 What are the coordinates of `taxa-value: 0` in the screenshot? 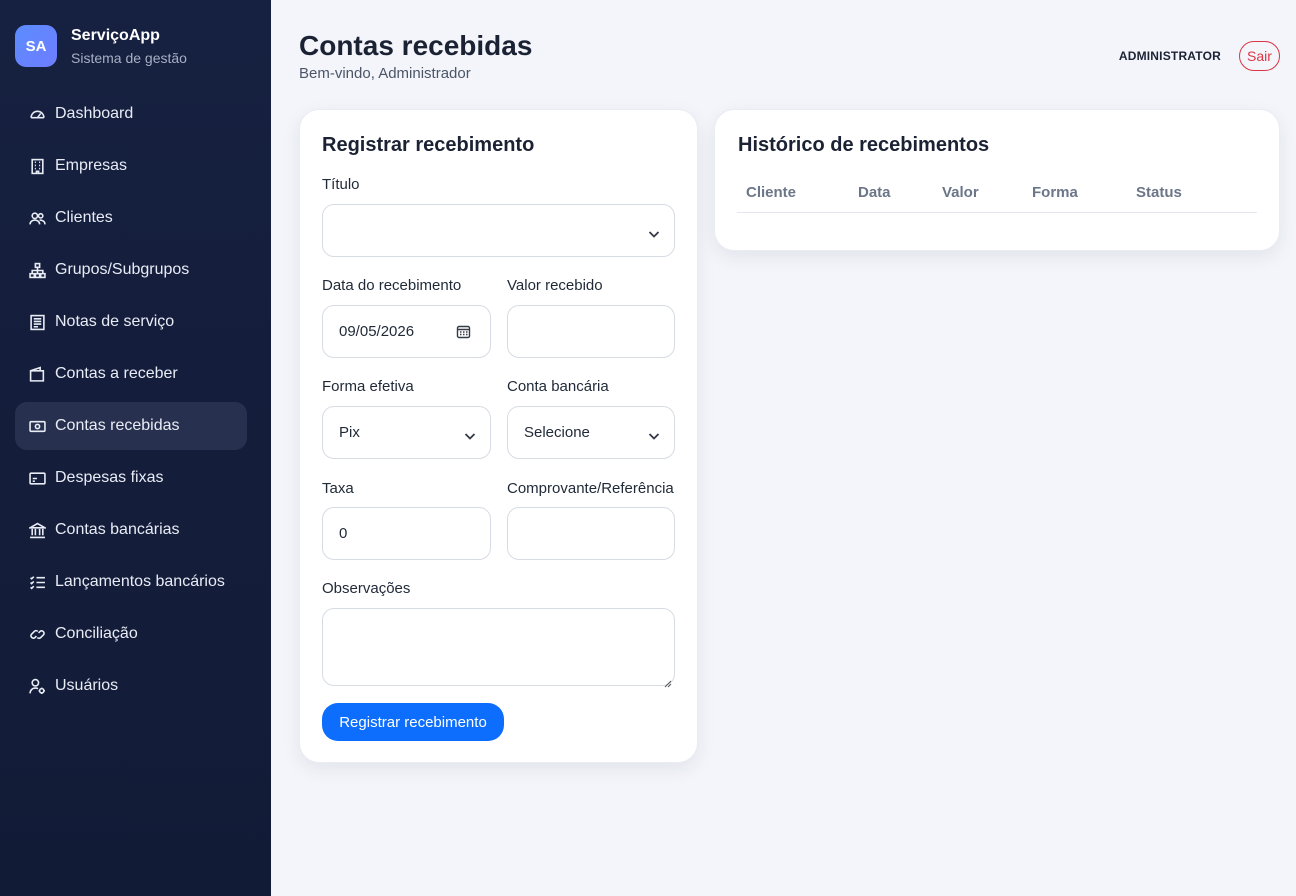 It's located at (343, 533).